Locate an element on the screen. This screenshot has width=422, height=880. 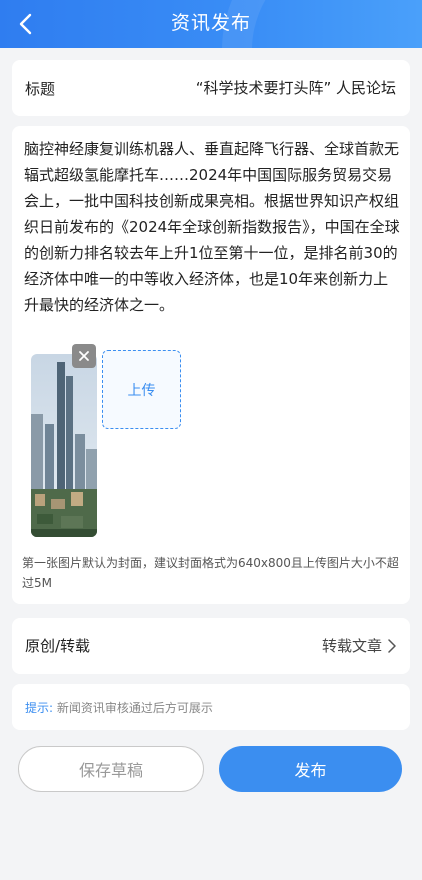
cover-image is located at coordinates (64, 445).